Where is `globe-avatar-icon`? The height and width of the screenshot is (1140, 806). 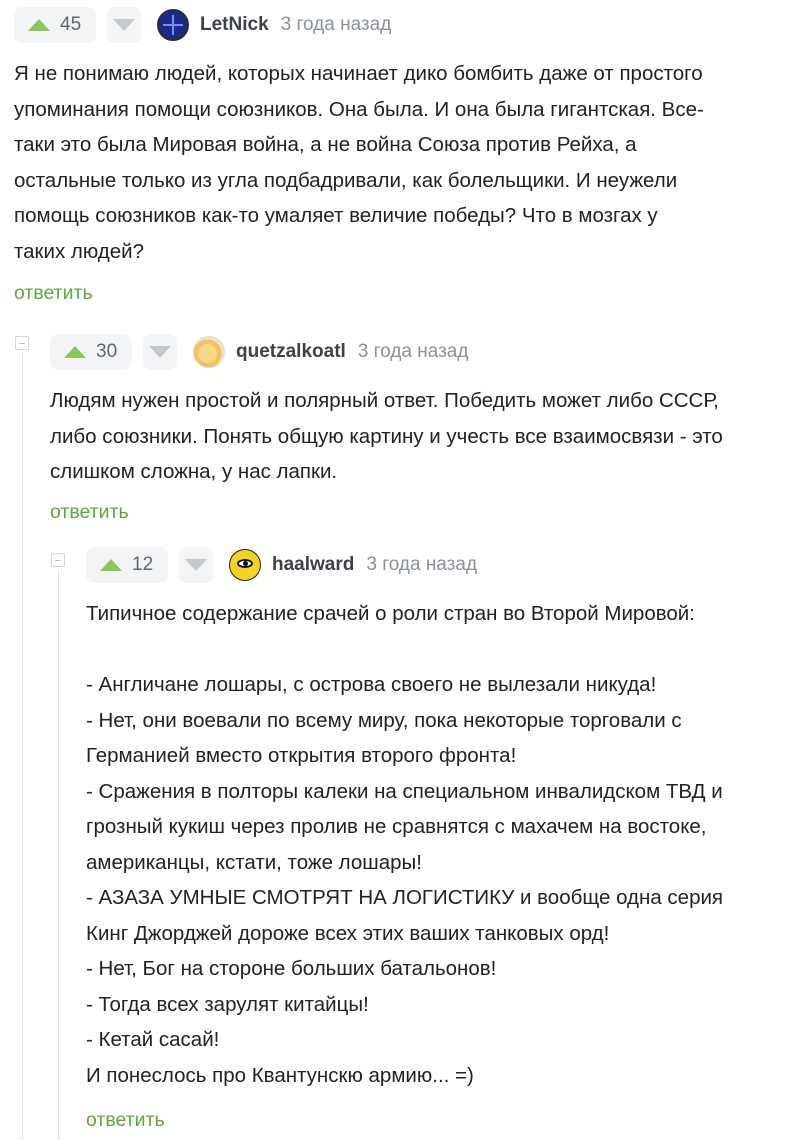
globe-avatar-icon is located at coordinates (173, 25).